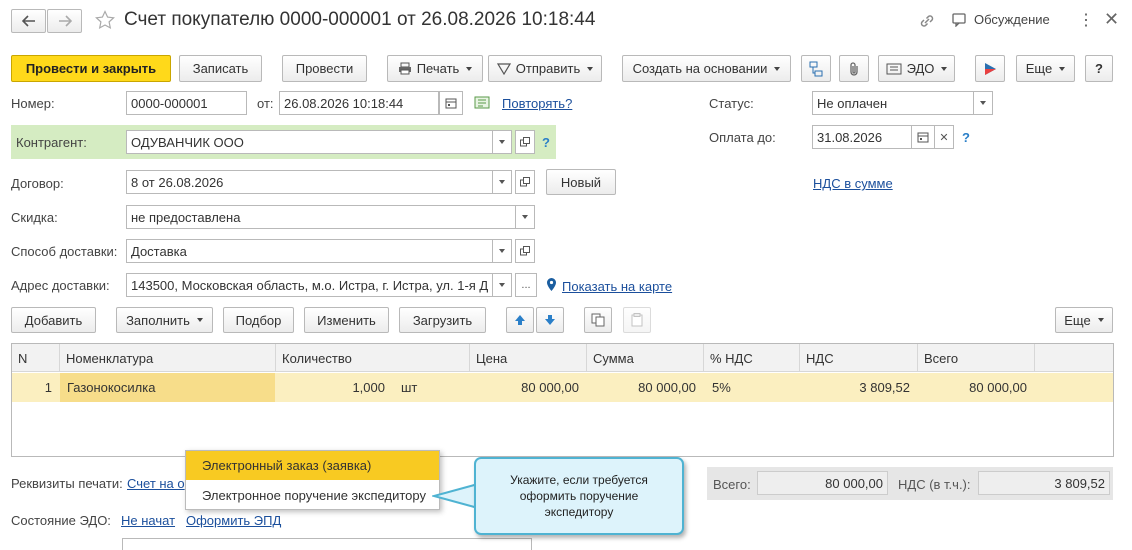  What do you see at coordinates (1044, 483) in the screenshot?
I see `vat-incl-field: 3 809,52` at bounding box center [1044, 483].